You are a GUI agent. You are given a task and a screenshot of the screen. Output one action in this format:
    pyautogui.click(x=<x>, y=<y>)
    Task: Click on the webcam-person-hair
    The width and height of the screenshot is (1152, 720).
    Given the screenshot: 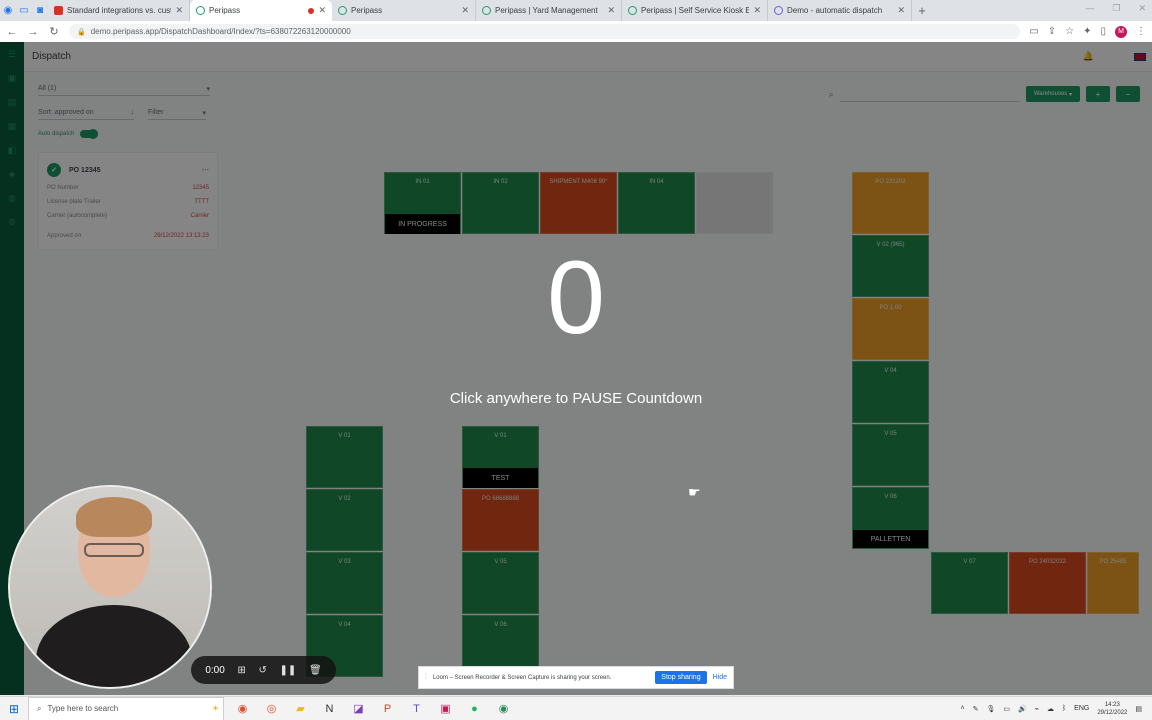 What is the action you would take?
    pyautogui.click(x=114, y=517)
    